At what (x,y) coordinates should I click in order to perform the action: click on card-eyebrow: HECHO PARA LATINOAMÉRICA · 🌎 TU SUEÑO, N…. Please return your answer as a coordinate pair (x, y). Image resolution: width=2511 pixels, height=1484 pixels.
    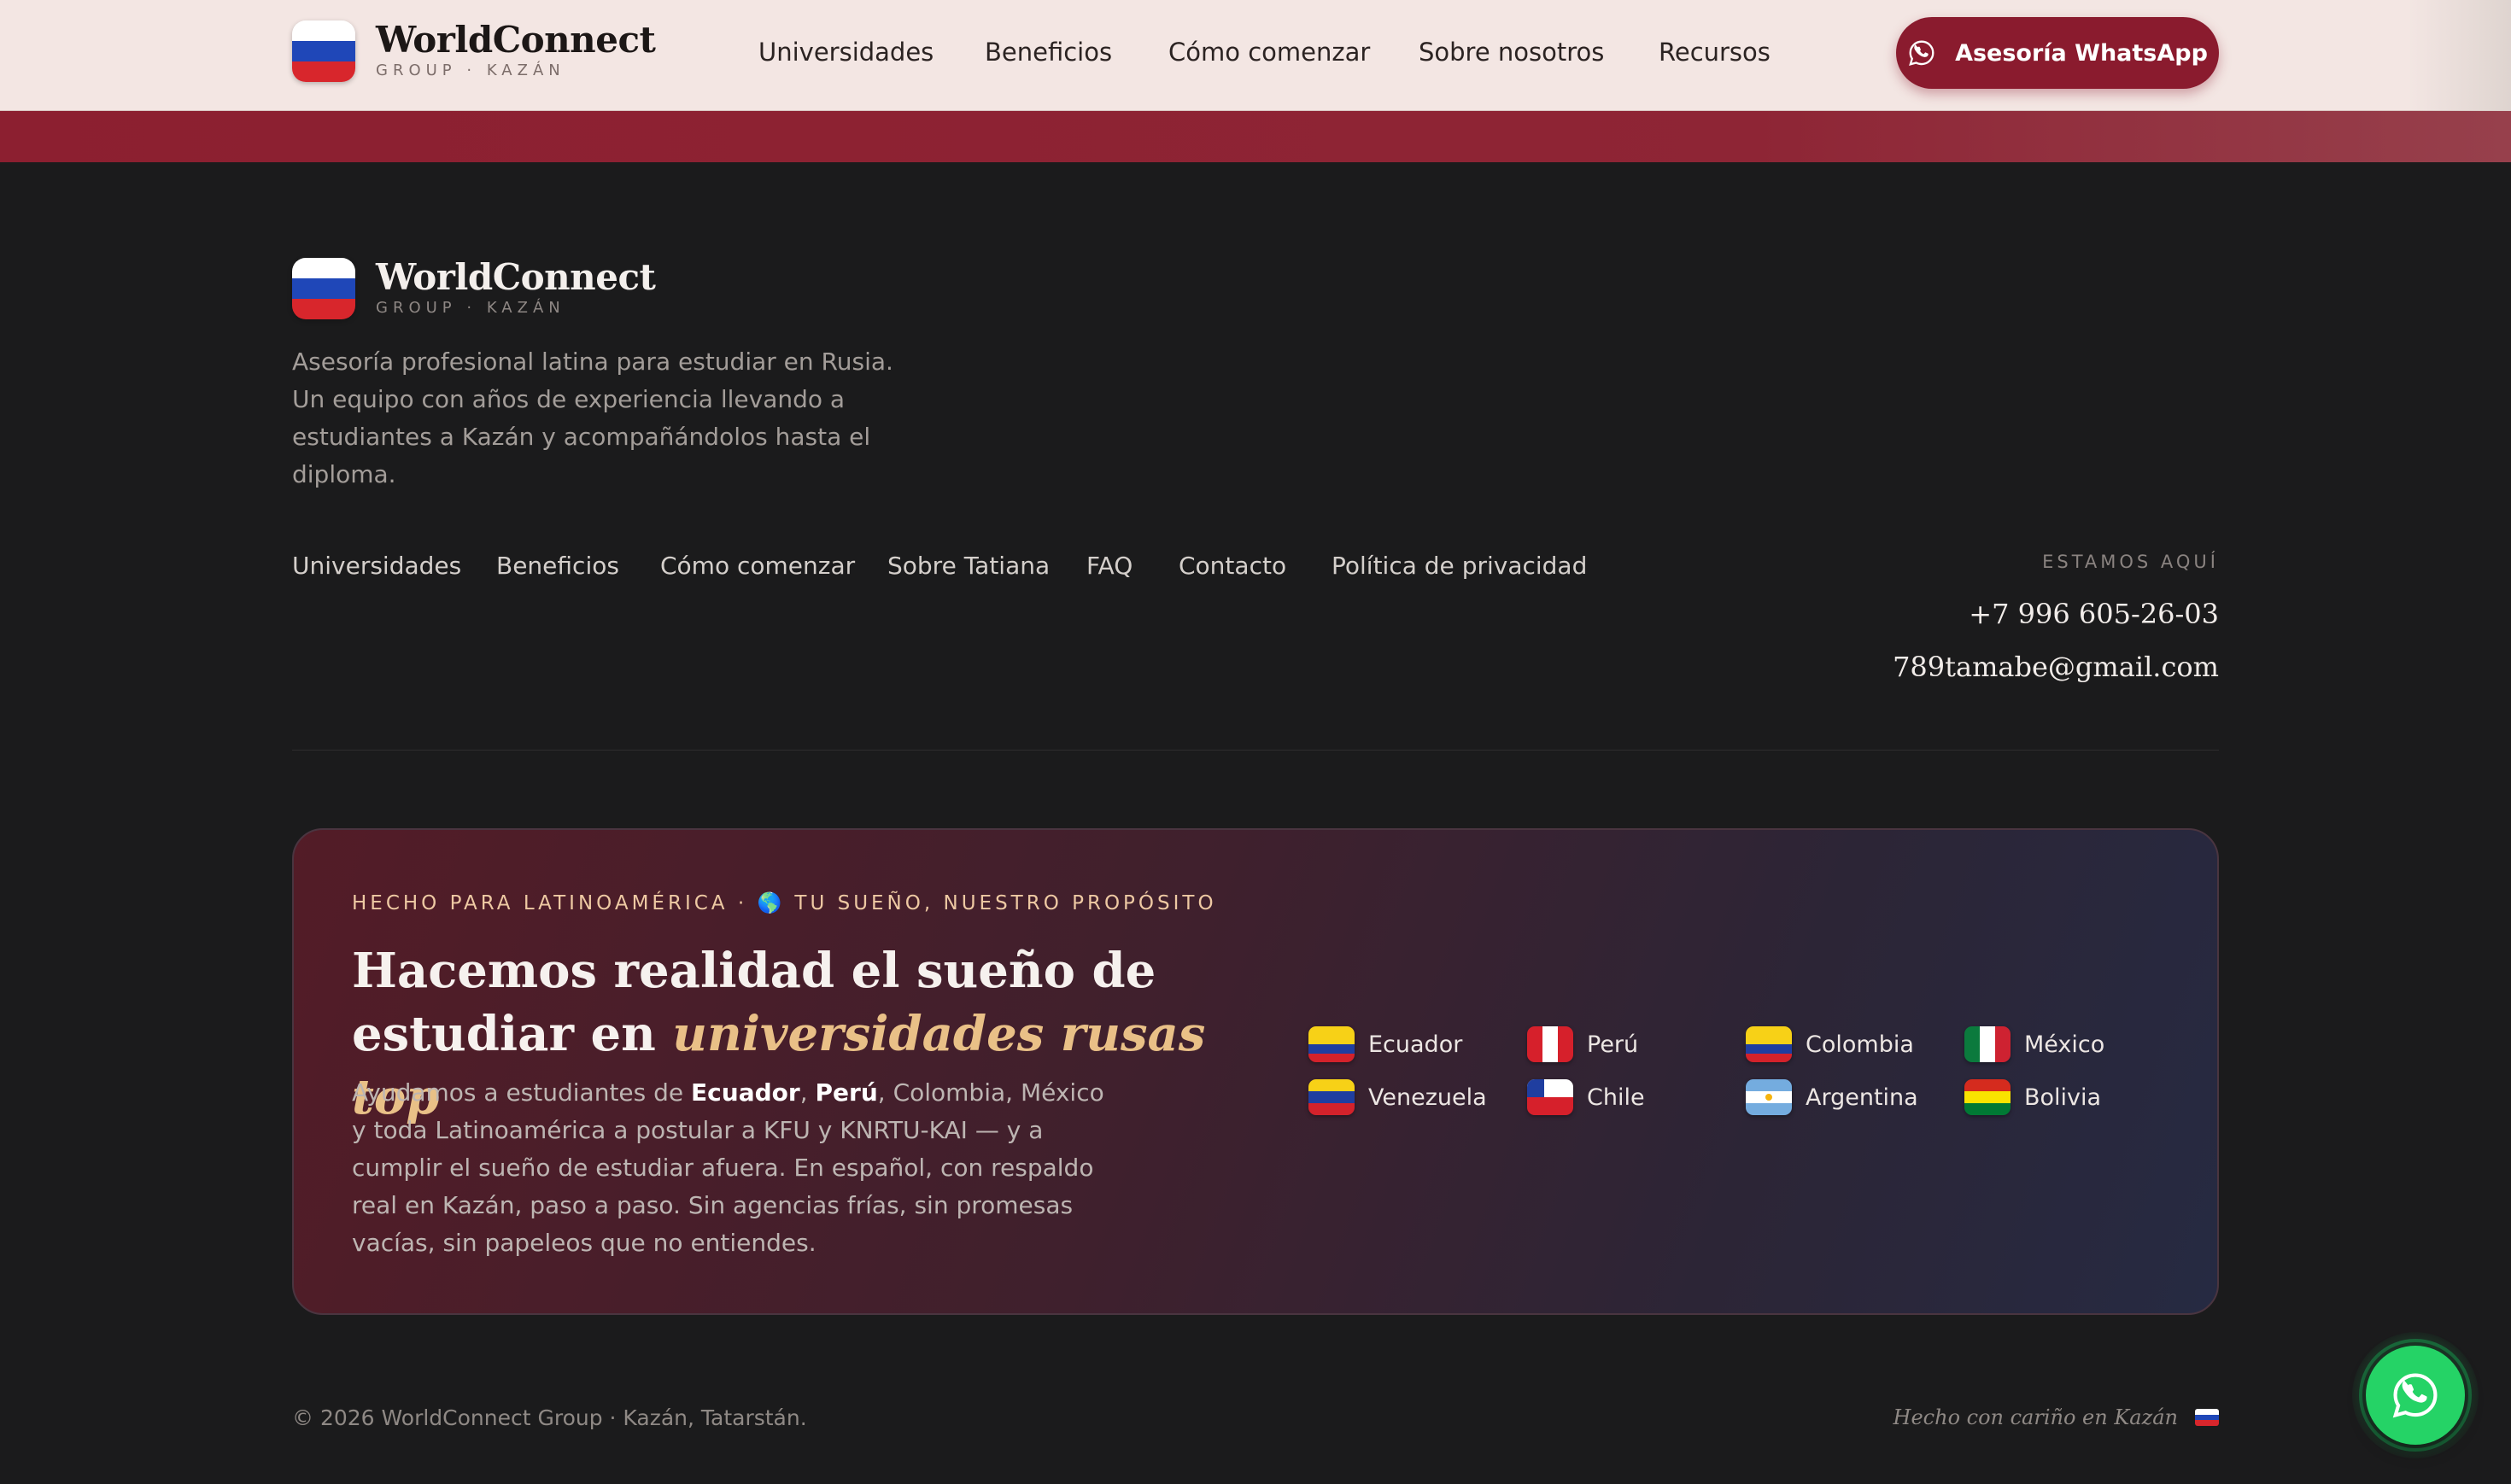
    Looking at the image, I should click on (785, 903).